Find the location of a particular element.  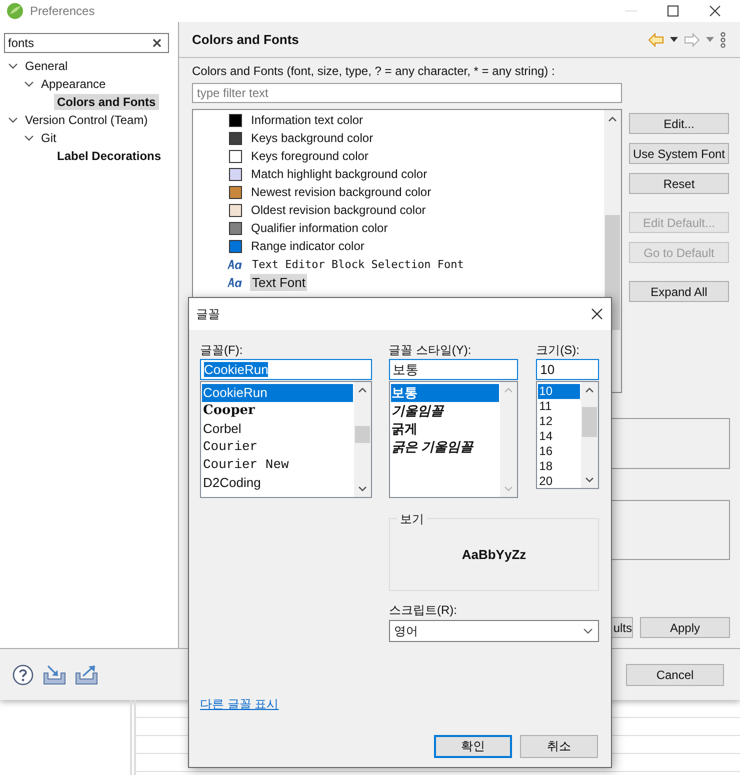

size-option: 14 is located at coordinates (559, 436).